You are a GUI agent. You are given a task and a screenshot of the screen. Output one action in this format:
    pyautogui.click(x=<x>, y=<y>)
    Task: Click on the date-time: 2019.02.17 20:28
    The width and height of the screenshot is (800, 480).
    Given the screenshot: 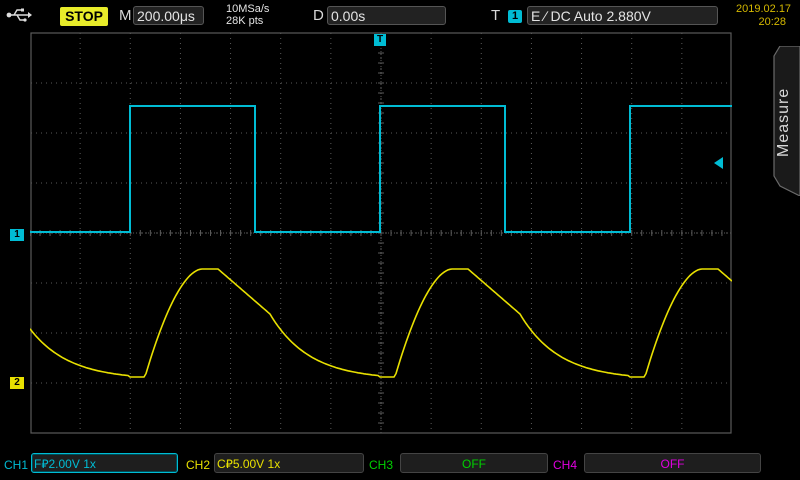 What is the action you would take?
    pyautogui.click(x=764, y=16)
    